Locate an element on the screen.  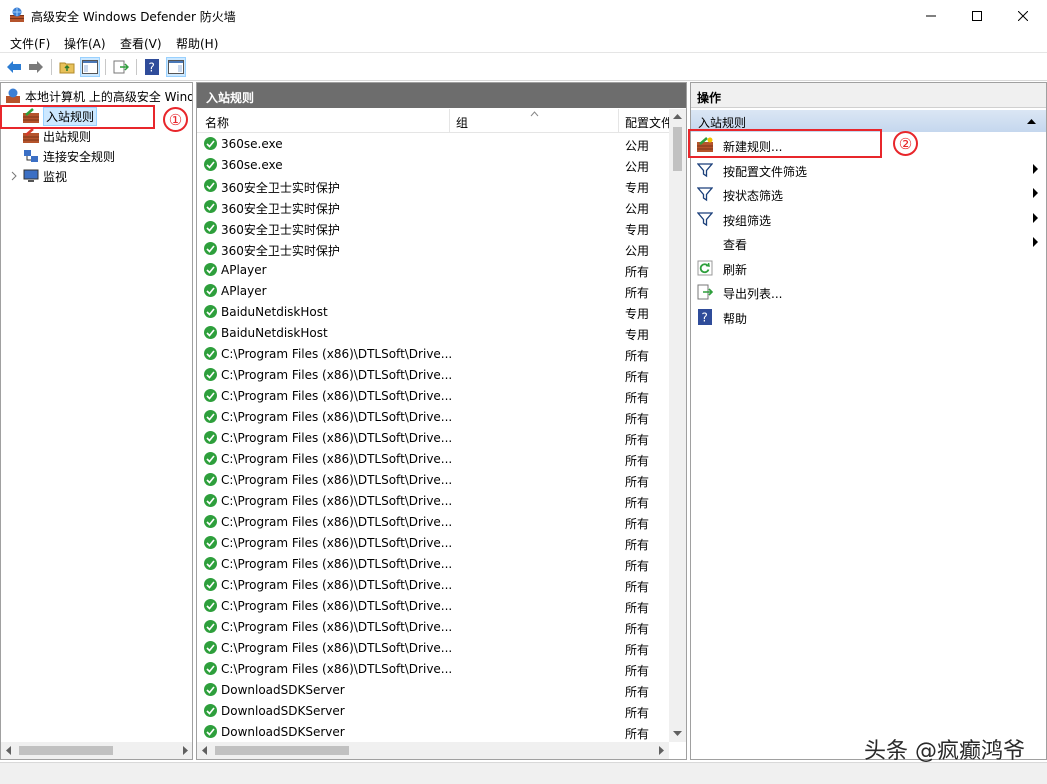
scroll-down-icon is located at coordinates (677, 733).